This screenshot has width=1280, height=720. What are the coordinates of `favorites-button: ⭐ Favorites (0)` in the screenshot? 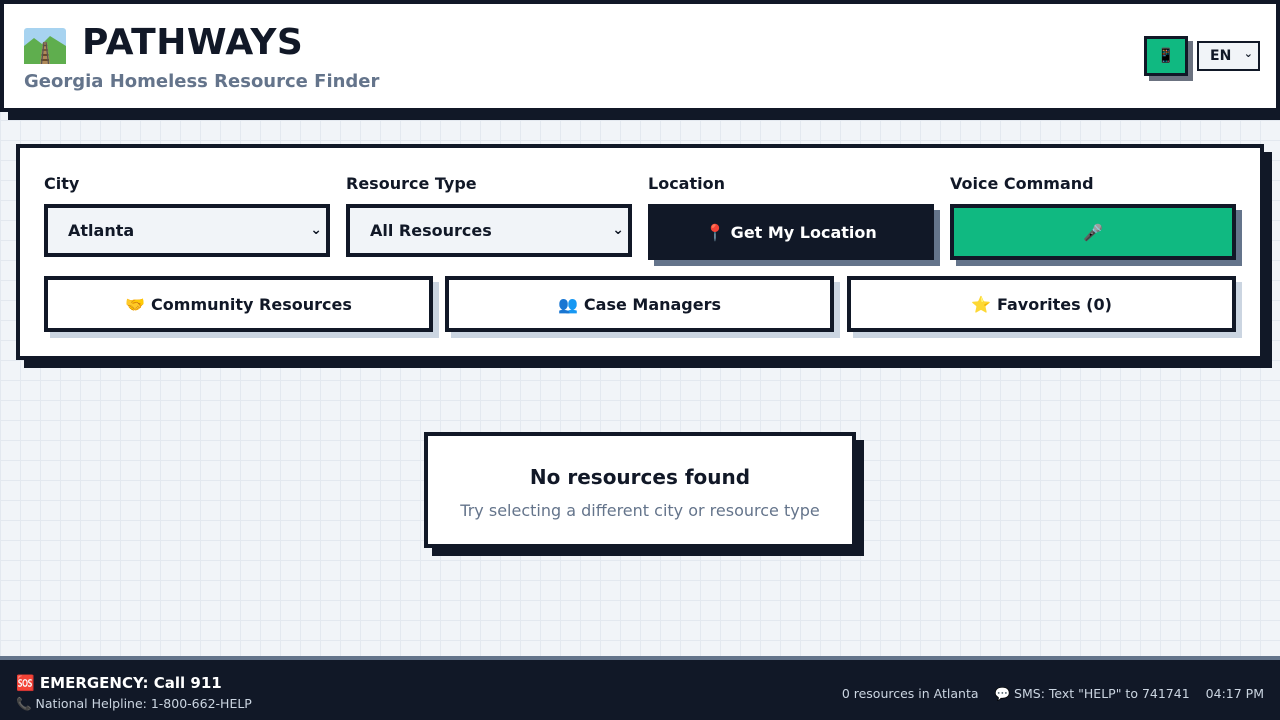 It's located at (1041, 304).